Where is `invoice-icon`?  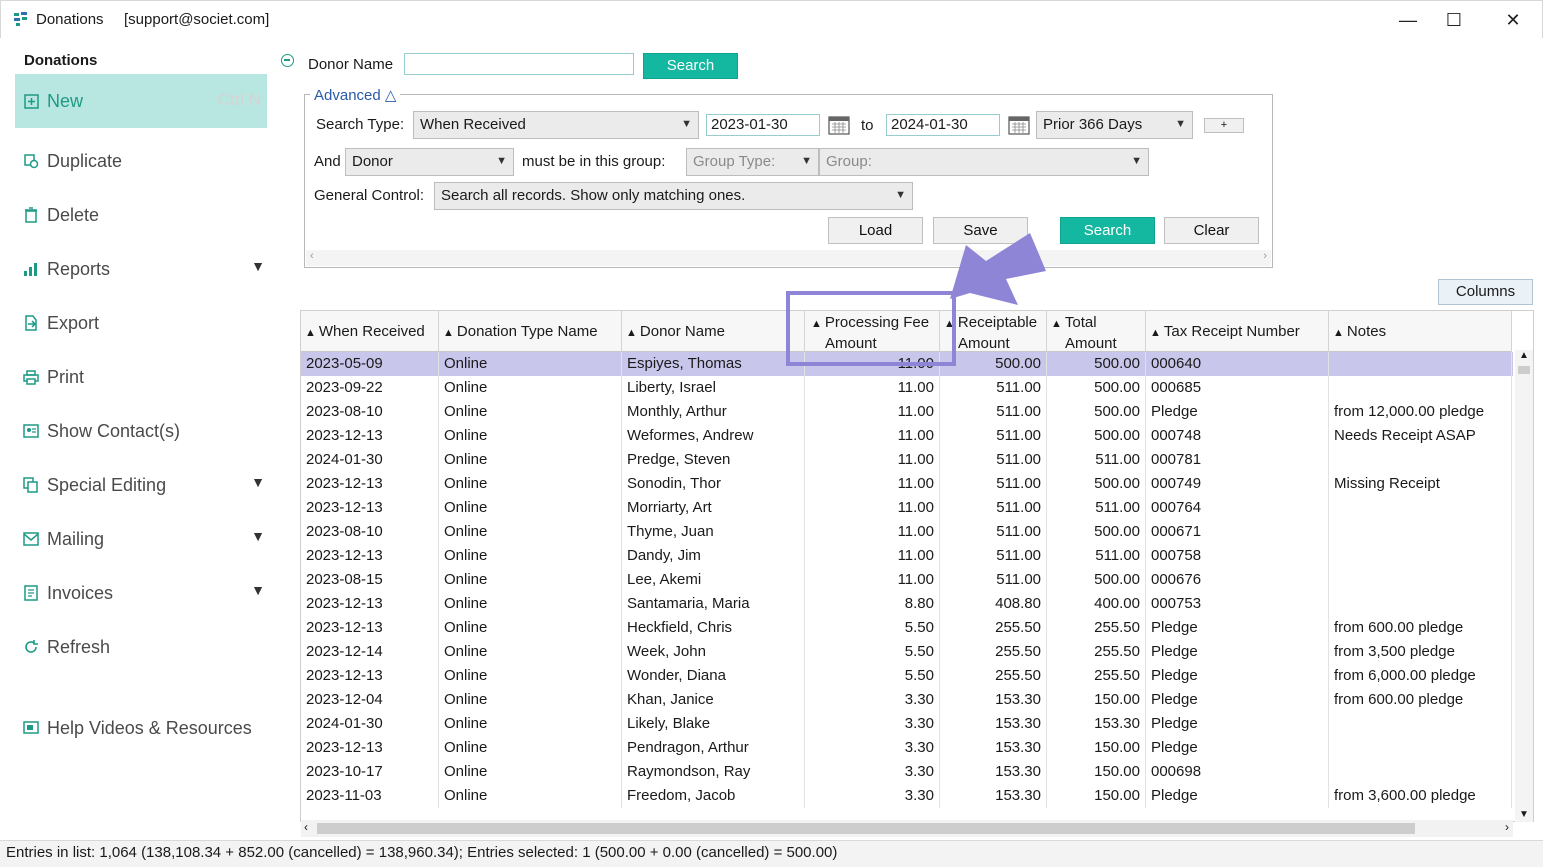
invoice-icon is located at coordinates (31, 593).